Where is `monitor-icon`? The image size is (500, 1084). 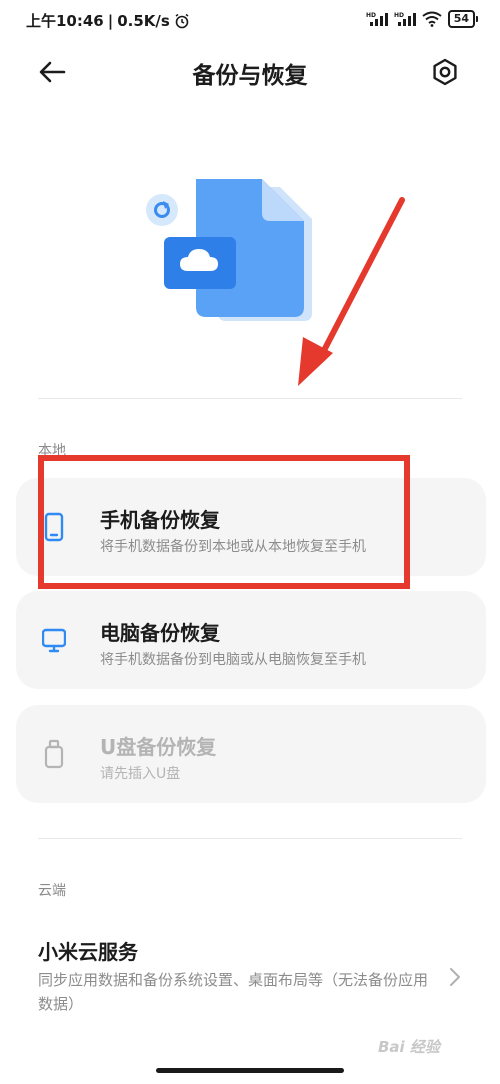
monitor-icon is located at coordinates (54, 640).